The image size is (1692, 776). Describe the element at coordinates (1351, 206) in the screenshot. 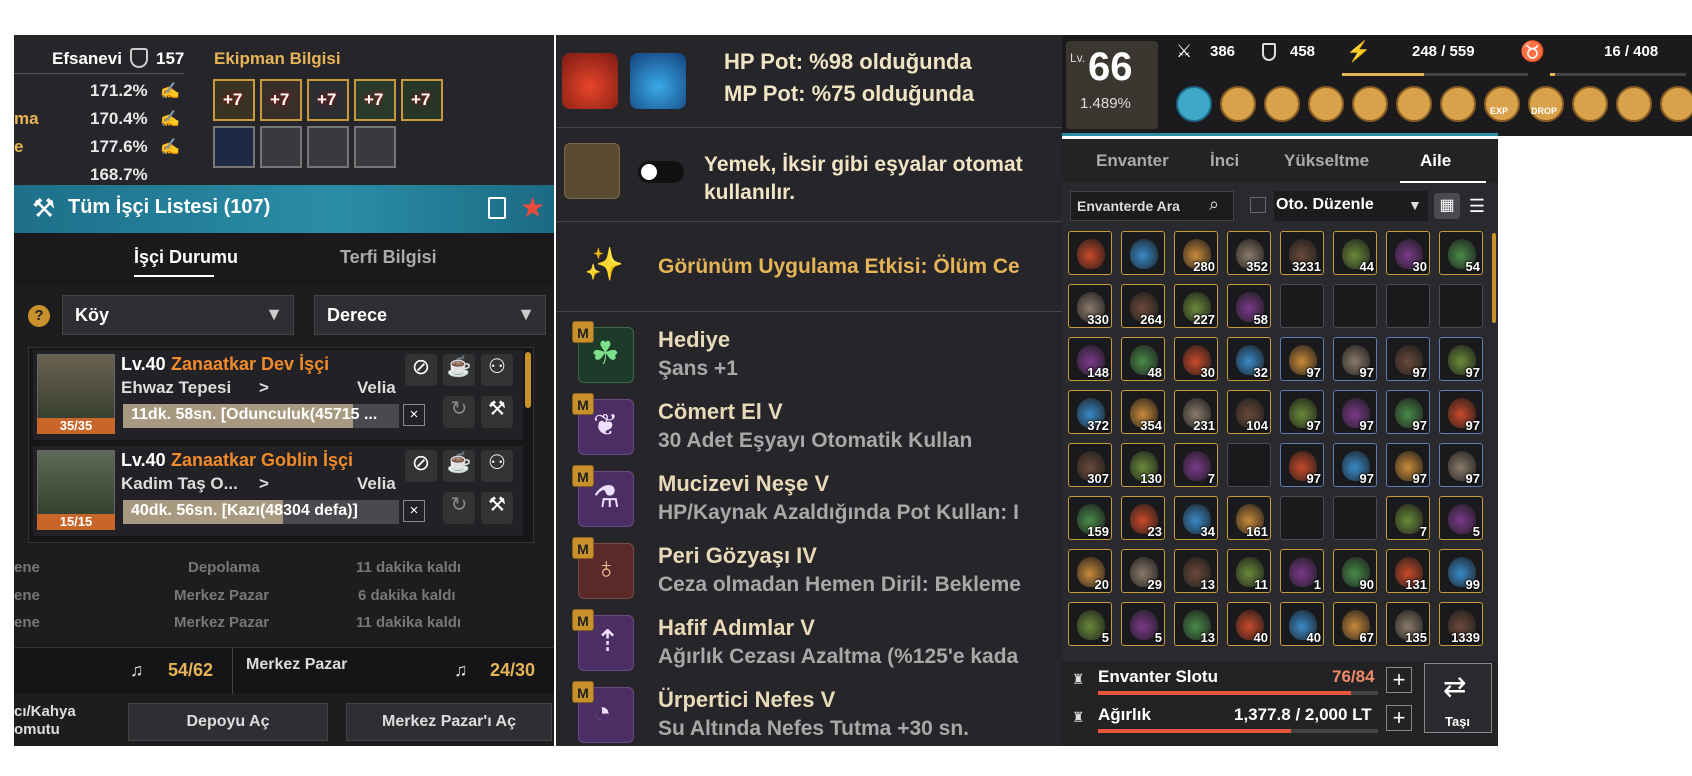

I see `auto-sort-select: Oto. Düzenle ▼` at that location.